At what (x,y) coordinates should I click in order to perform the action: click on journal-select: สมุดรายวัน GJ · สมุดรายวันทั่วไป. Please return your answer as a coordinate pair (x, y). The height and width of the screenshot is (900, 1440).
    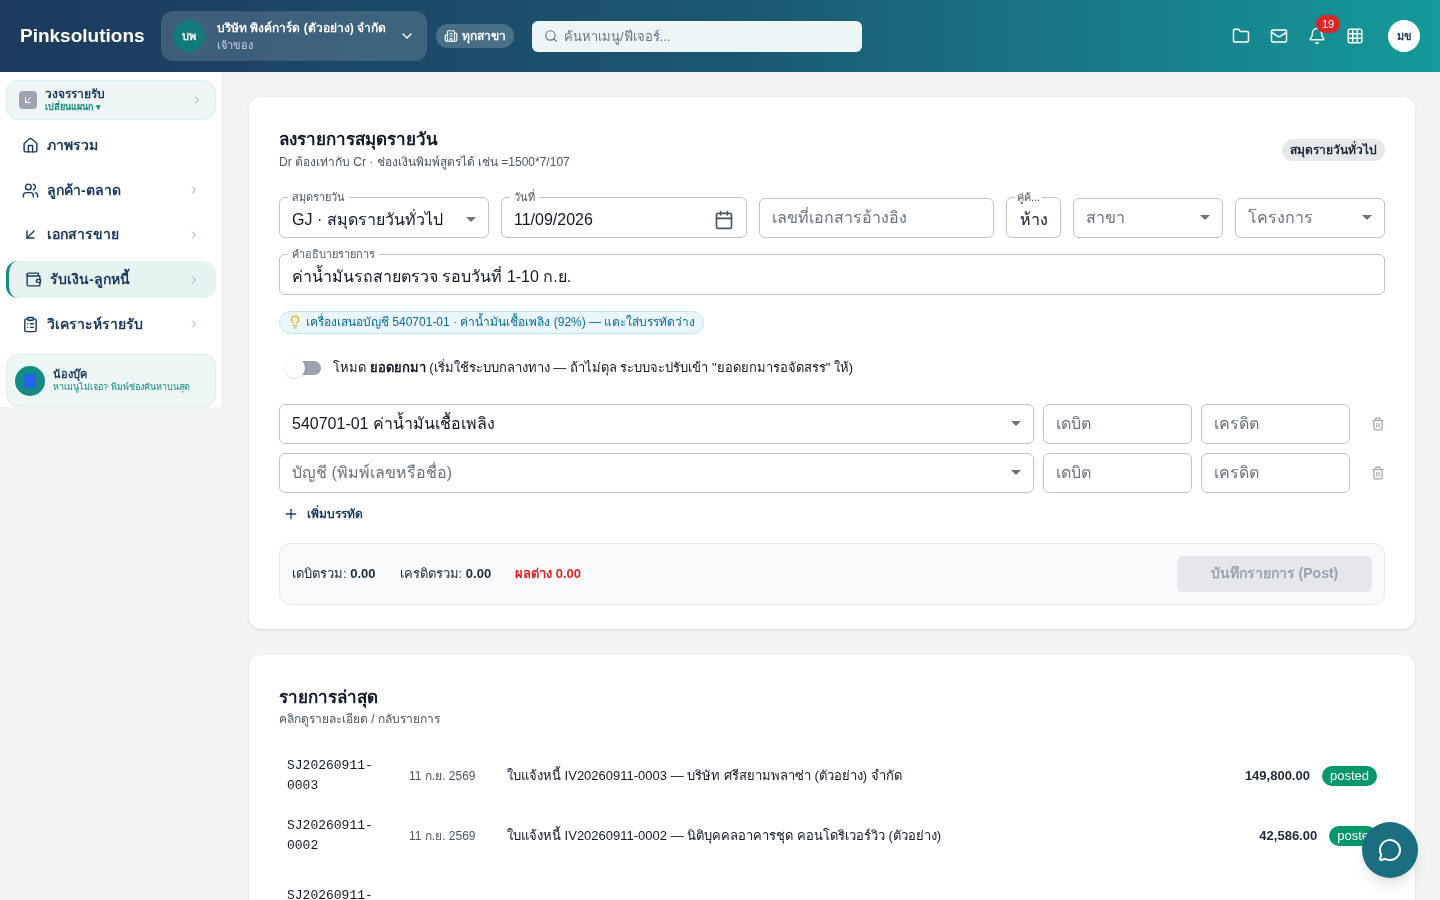
    Looking at the image, I should click on (384, 214).